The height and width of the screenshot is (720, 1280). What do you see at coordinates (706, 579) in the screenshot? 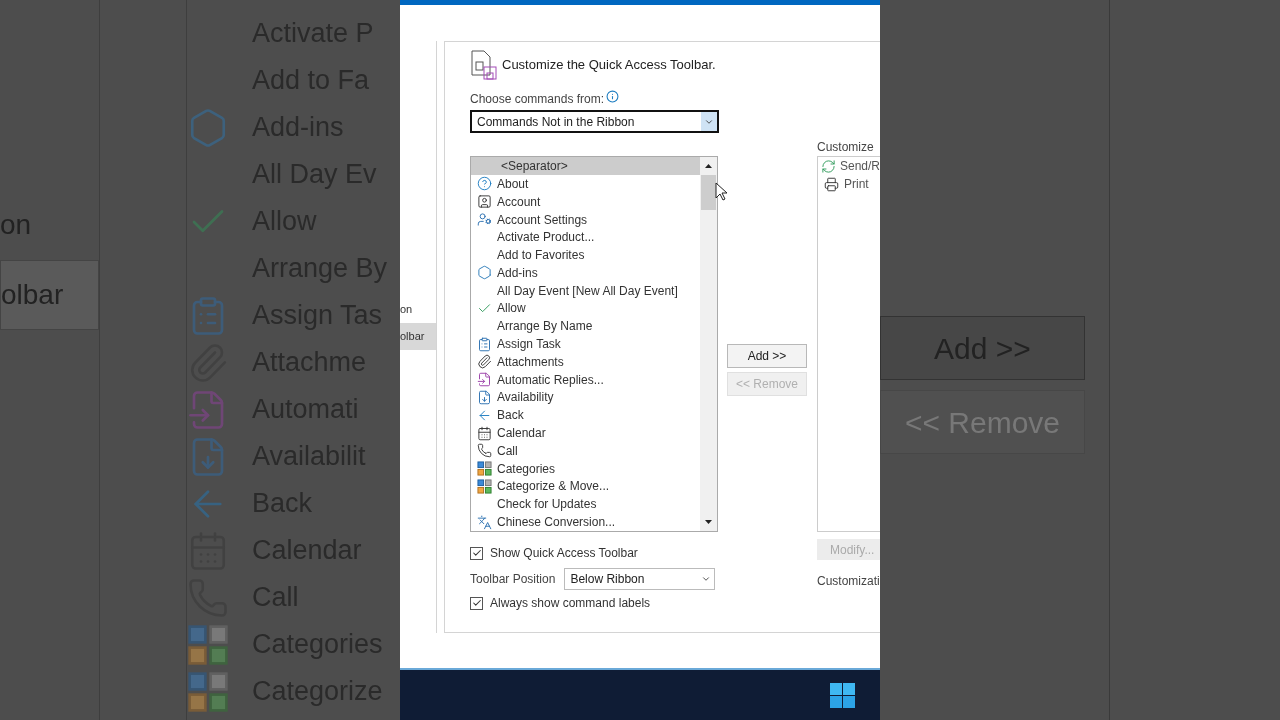
I see `chevron-down-icon` at bounding box center [706, 579].